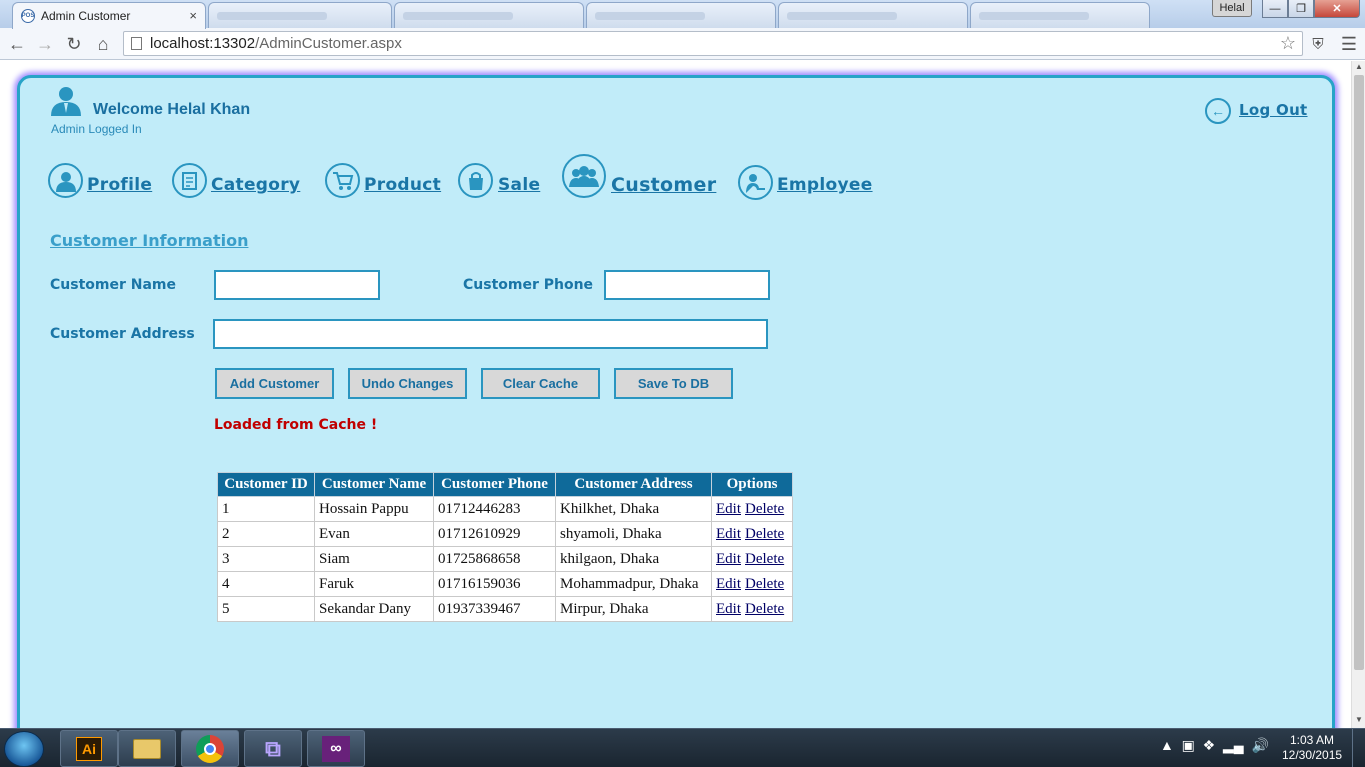 This screenshot has height=767, width=1365. What do you see at coordinates (273, 748) in the screenshot?
I see `taskbar-blend: ⧉` at bounding box center [273, 748].